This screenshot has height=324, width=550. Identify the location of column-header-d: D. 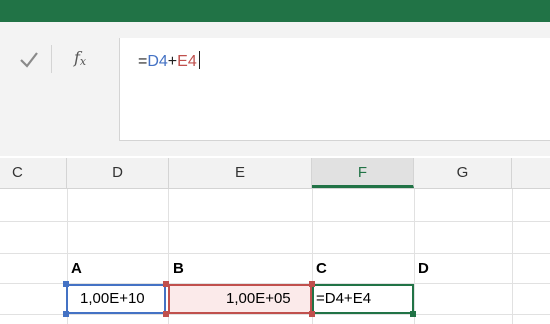
(118, 173).